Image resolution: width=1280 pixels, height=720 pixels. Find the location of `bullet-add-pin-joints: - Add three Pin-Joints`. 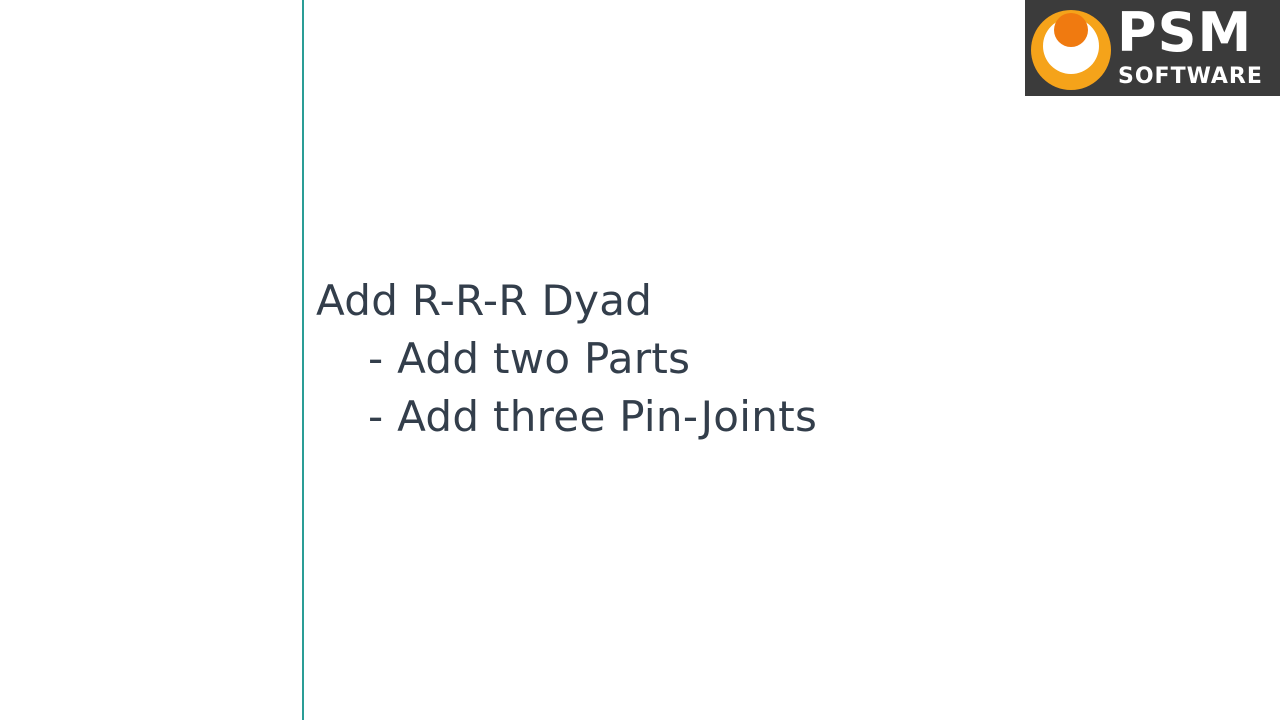

bullet-add-pin-joints: - Add three Pin-Joints is located at coordinates (593, 416).